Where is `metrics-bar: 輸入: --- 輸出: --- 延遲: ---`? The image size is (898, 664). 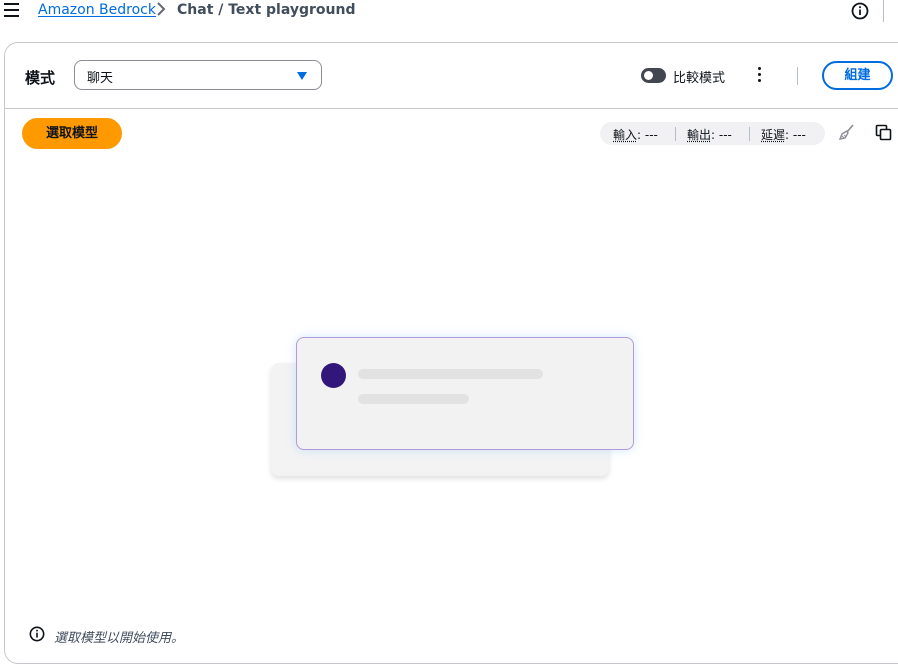 metrics-bar: 輸入: --- 輸出: --- 延遲: --- is located at coordinates (712, 133).